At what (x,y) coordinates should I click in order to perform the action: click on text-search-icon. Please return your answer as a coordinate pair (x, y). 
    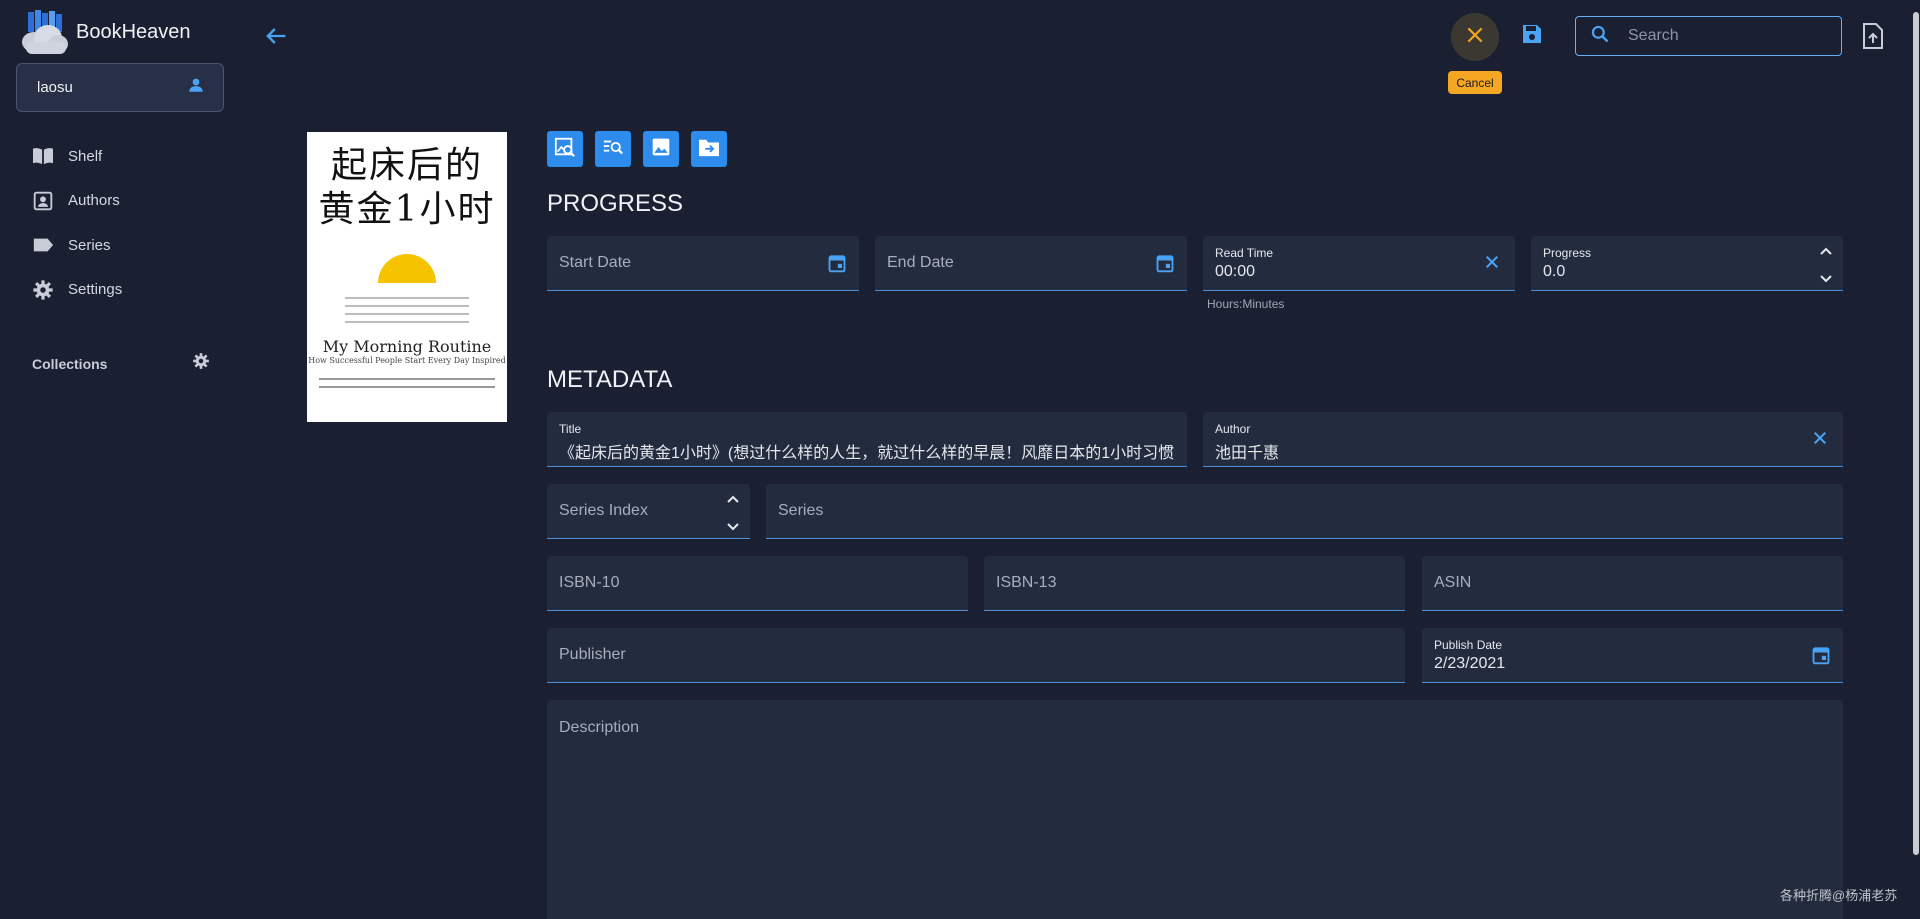
    Looking at the image, I should click on (613, 149).